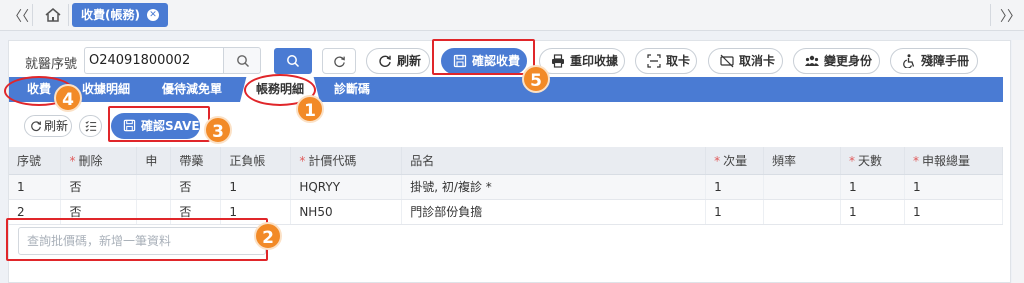 This screenshot has width=1024, height=283. I want to click on query-button, so click(293, 61).